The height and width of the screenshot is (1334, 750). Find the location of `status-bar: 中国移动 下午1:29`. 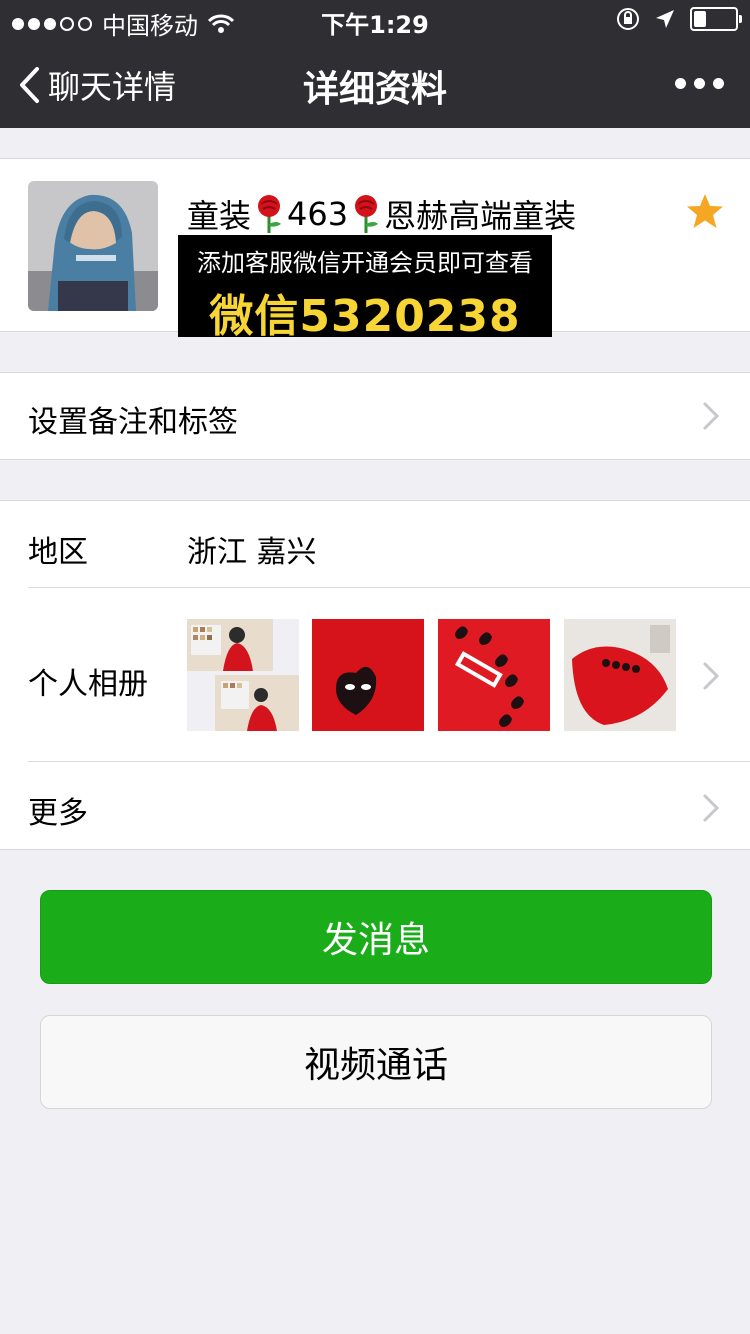

status-bar: 中国移动 下午1:29 is located at coordinates (375, 20).